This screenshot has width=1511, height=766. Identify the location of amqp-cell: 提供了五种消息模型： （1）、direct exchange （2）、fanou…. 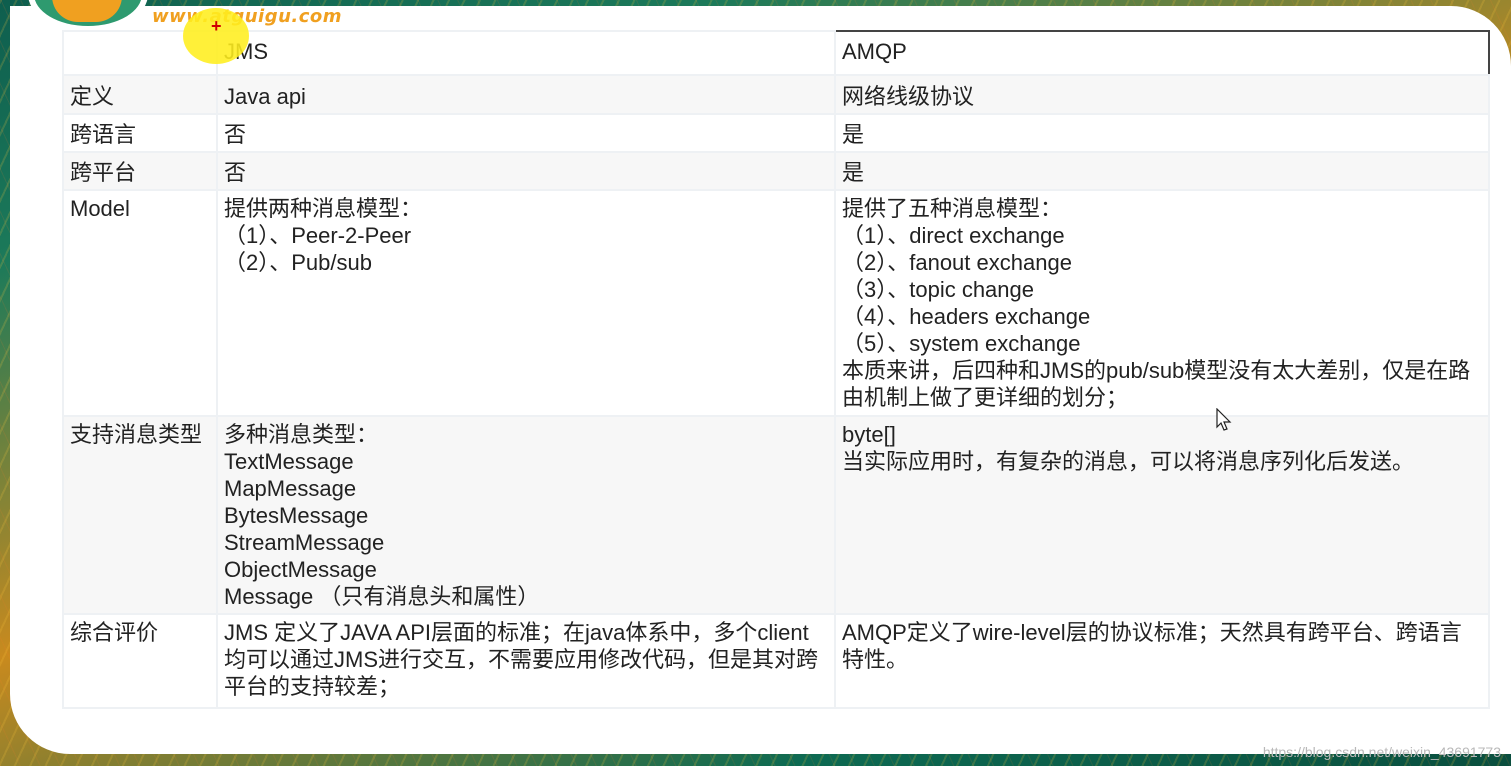
(1162, 303).